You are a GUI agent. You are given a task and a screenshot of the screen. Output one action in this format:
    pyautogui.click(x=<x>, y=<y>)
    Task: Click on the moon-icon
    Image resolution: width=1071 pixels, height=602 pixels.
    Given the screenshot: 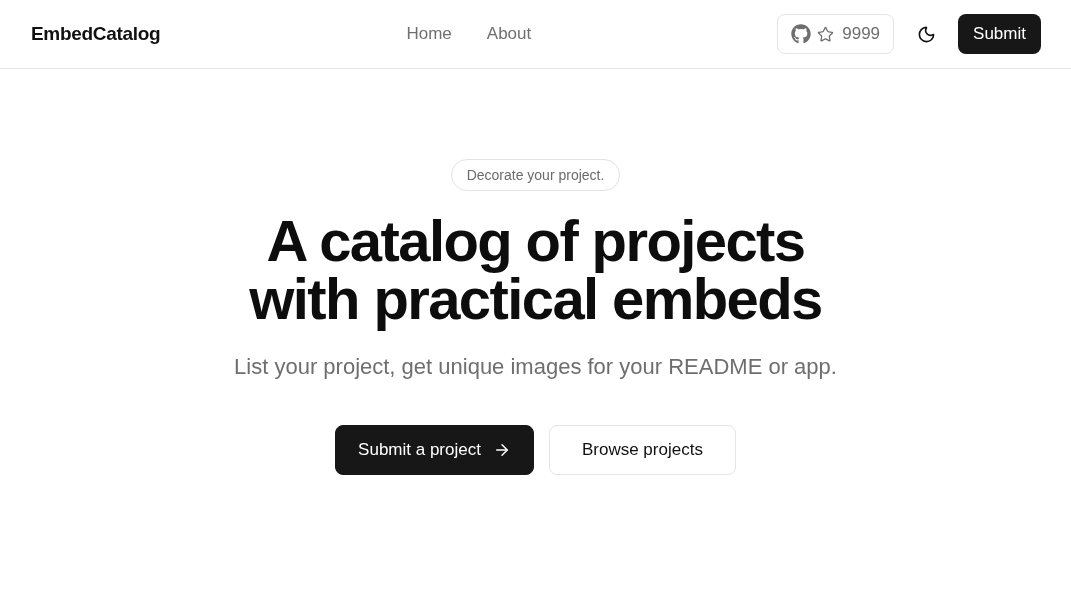 What is the action you would take?
    pyautogui.click(x=926, y=34)
    